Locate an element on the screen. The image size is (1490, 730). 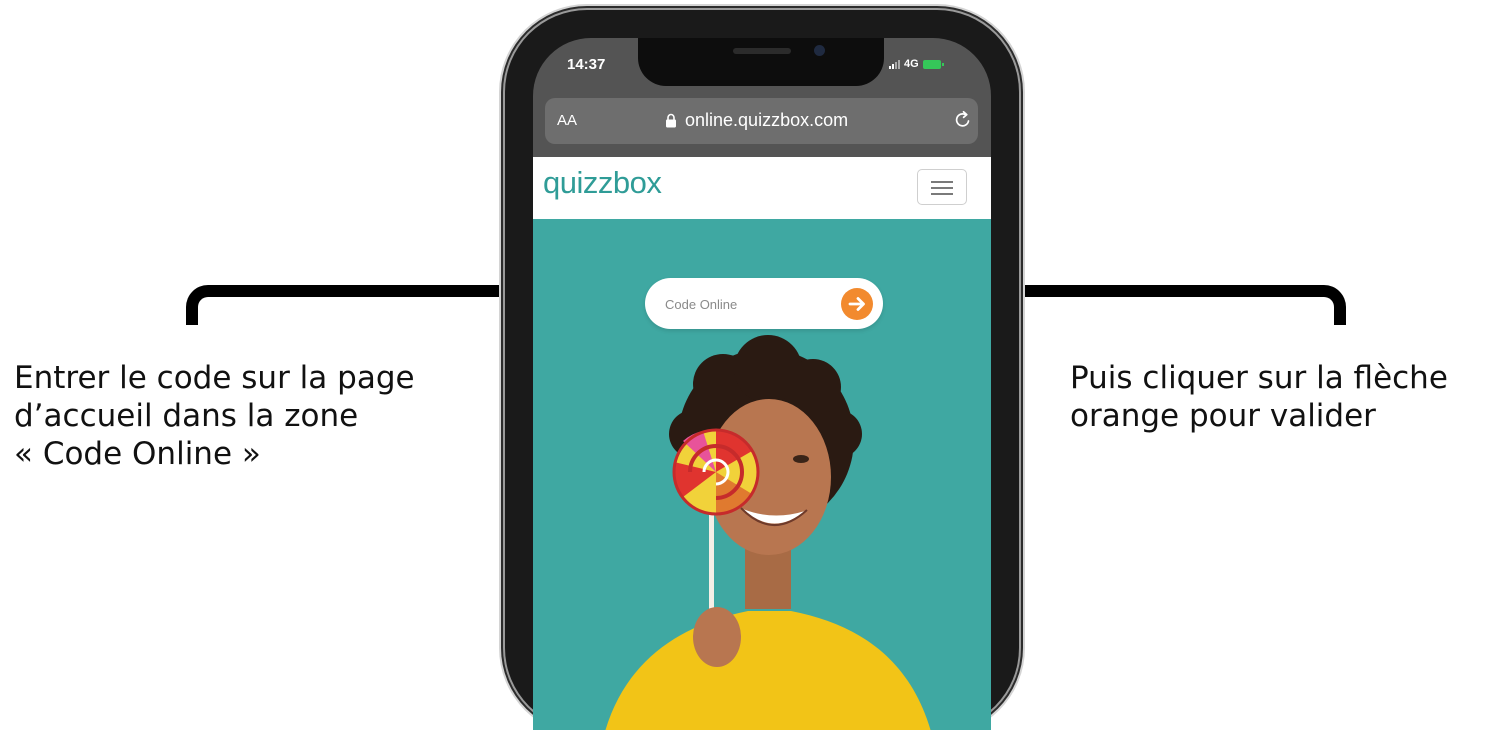
signal-icon is located at coordinates (894, 64).